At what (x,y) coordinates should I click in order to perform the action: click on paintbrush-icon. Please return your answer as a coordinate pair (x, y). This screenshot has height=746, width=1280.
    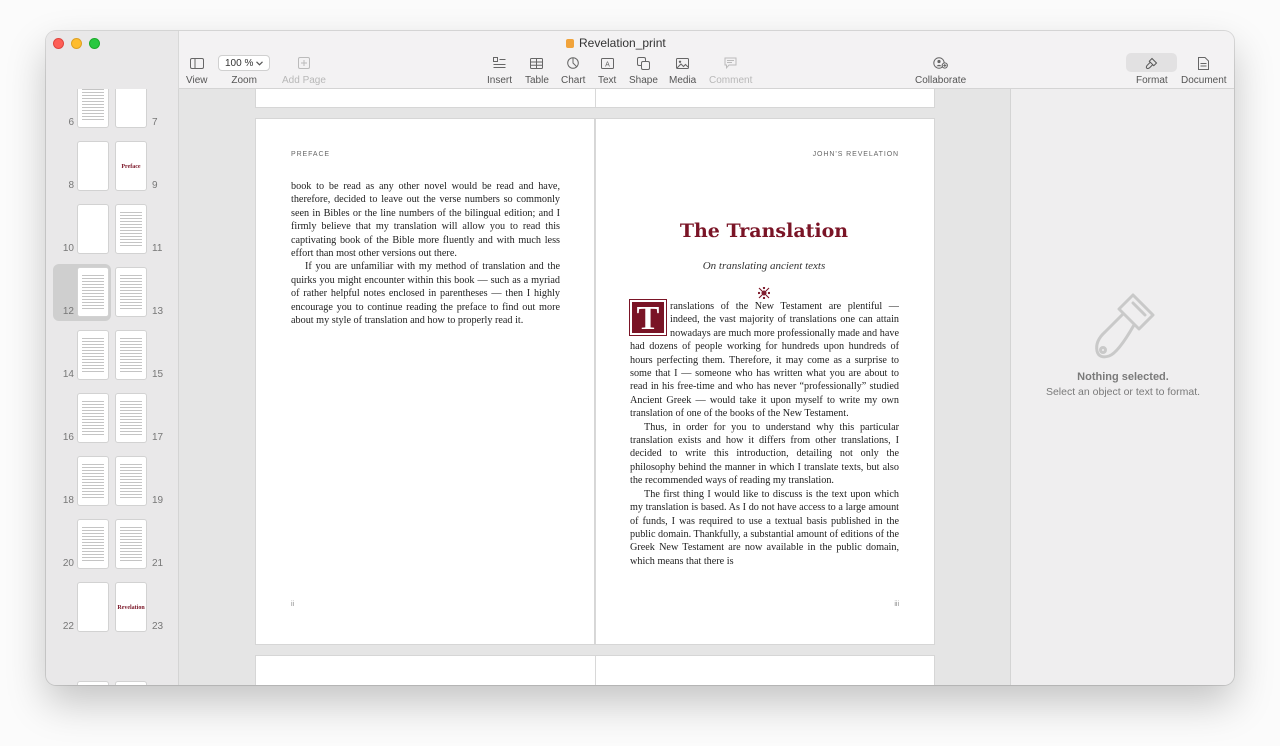
    Looking at the image, I should click on (1151, 63).